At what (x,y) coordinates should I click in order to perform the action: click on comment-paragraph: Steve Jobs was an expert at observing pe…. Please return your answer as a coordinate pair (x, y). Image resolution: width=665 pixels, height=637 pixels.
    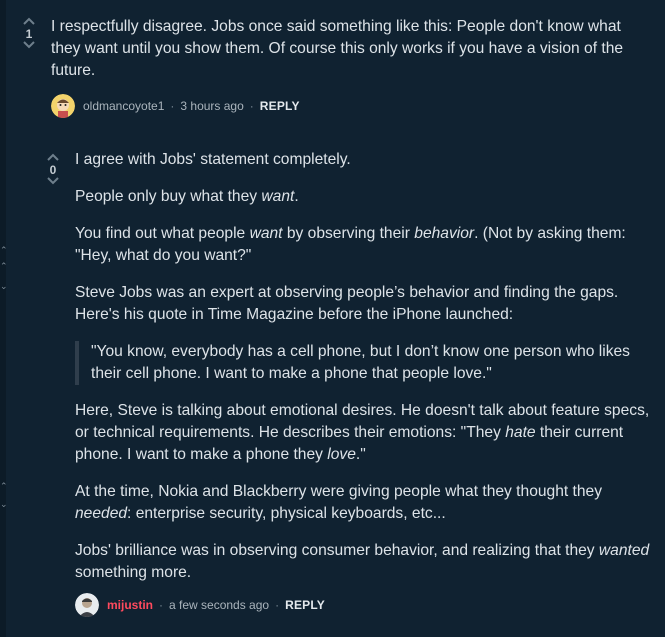
    Looking at the image, I should click on (347, 303).